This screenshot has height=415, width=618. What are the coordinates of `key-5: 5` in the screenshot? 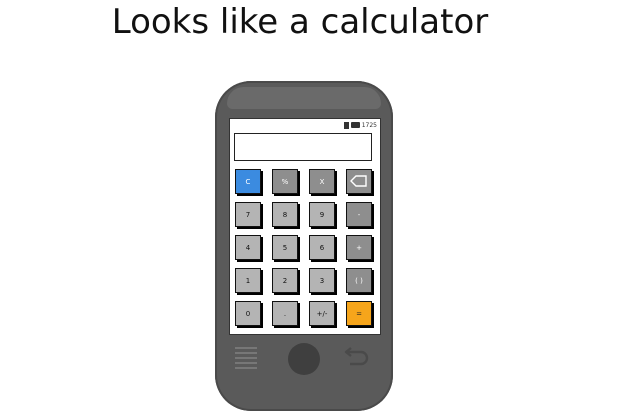 It's located at (285, 247).